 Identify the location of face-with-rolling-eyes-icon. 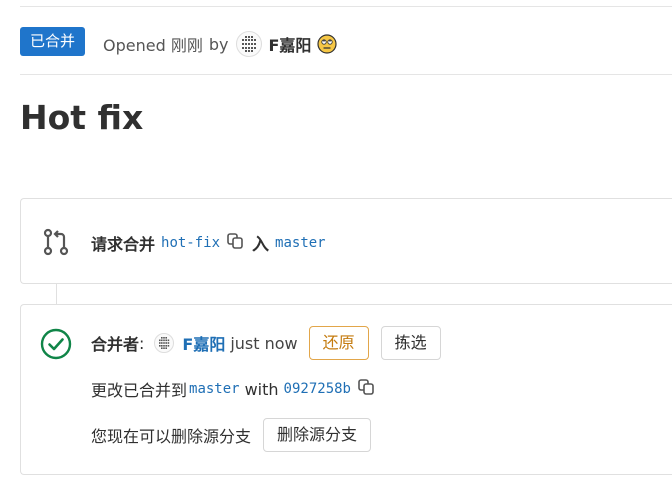
(327, 44).